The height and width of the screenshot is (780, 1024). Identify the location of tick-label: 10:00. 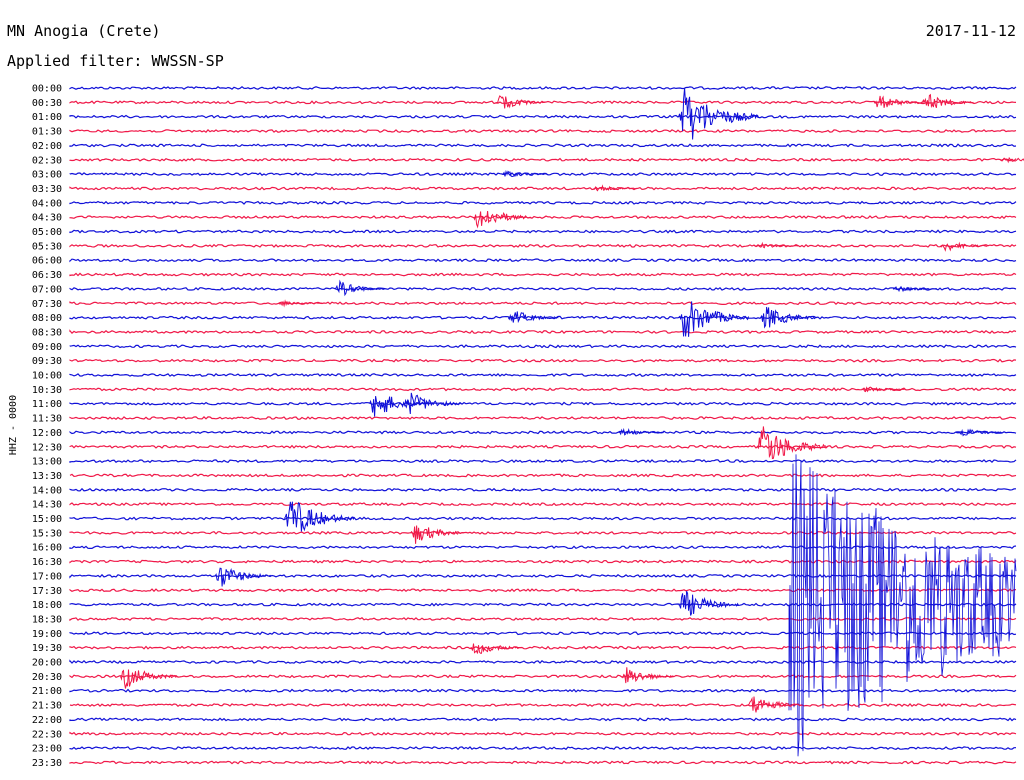
(47, 376).